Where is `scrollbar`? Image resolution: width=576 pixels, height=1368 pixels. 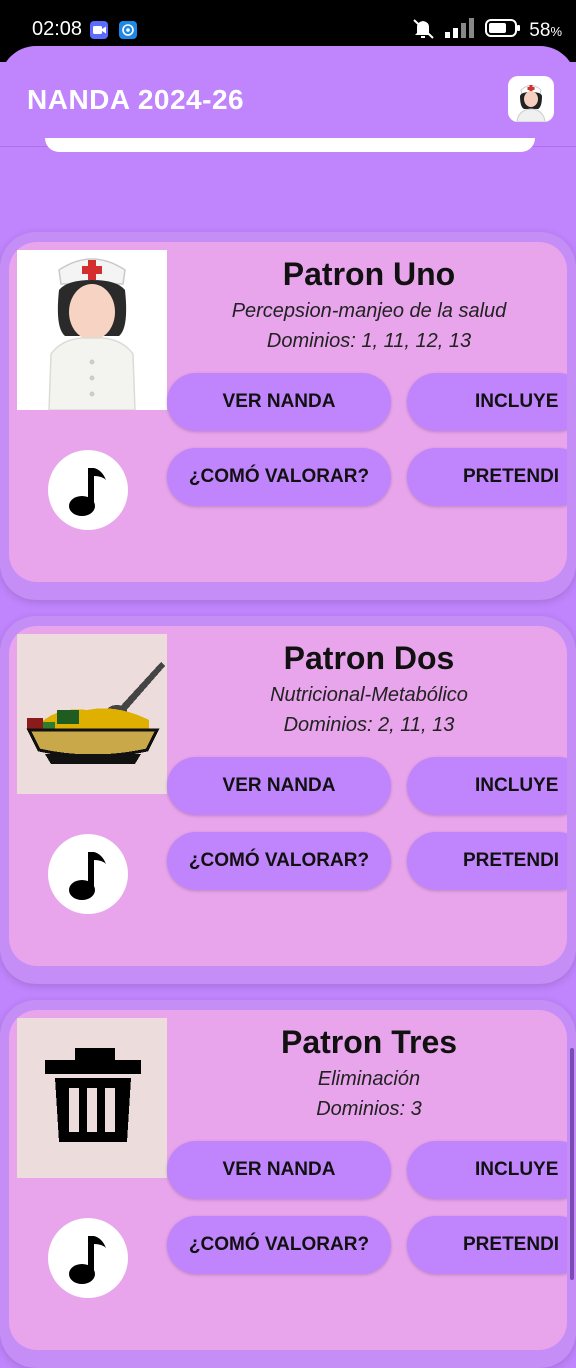
scrollbar is located at coordinates (572, 1164).